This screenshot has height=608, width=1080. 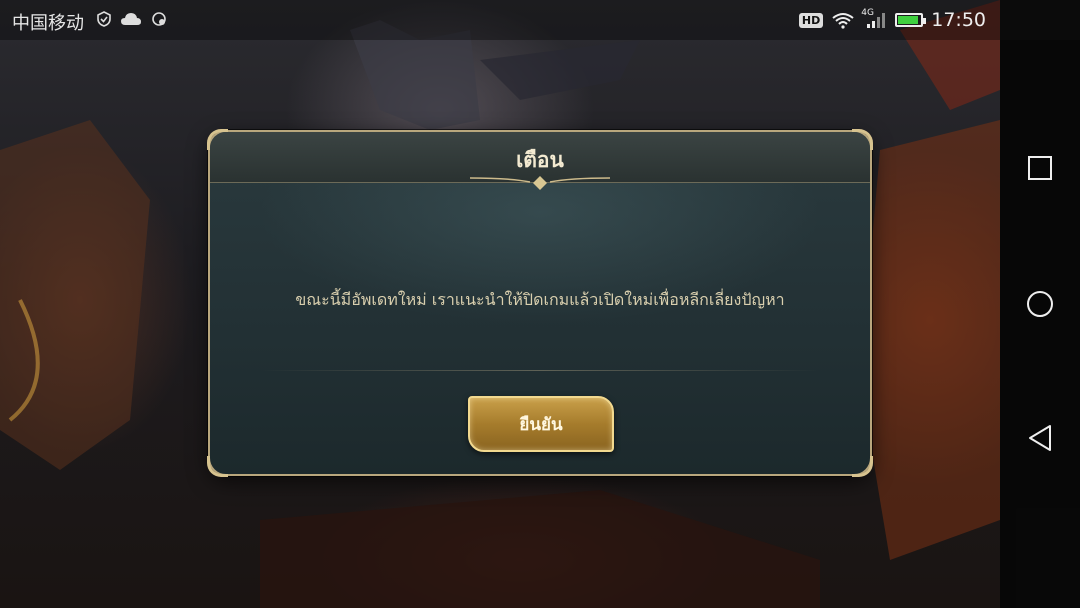 I want to click on dialog-divider, so click(x=540, y=370).